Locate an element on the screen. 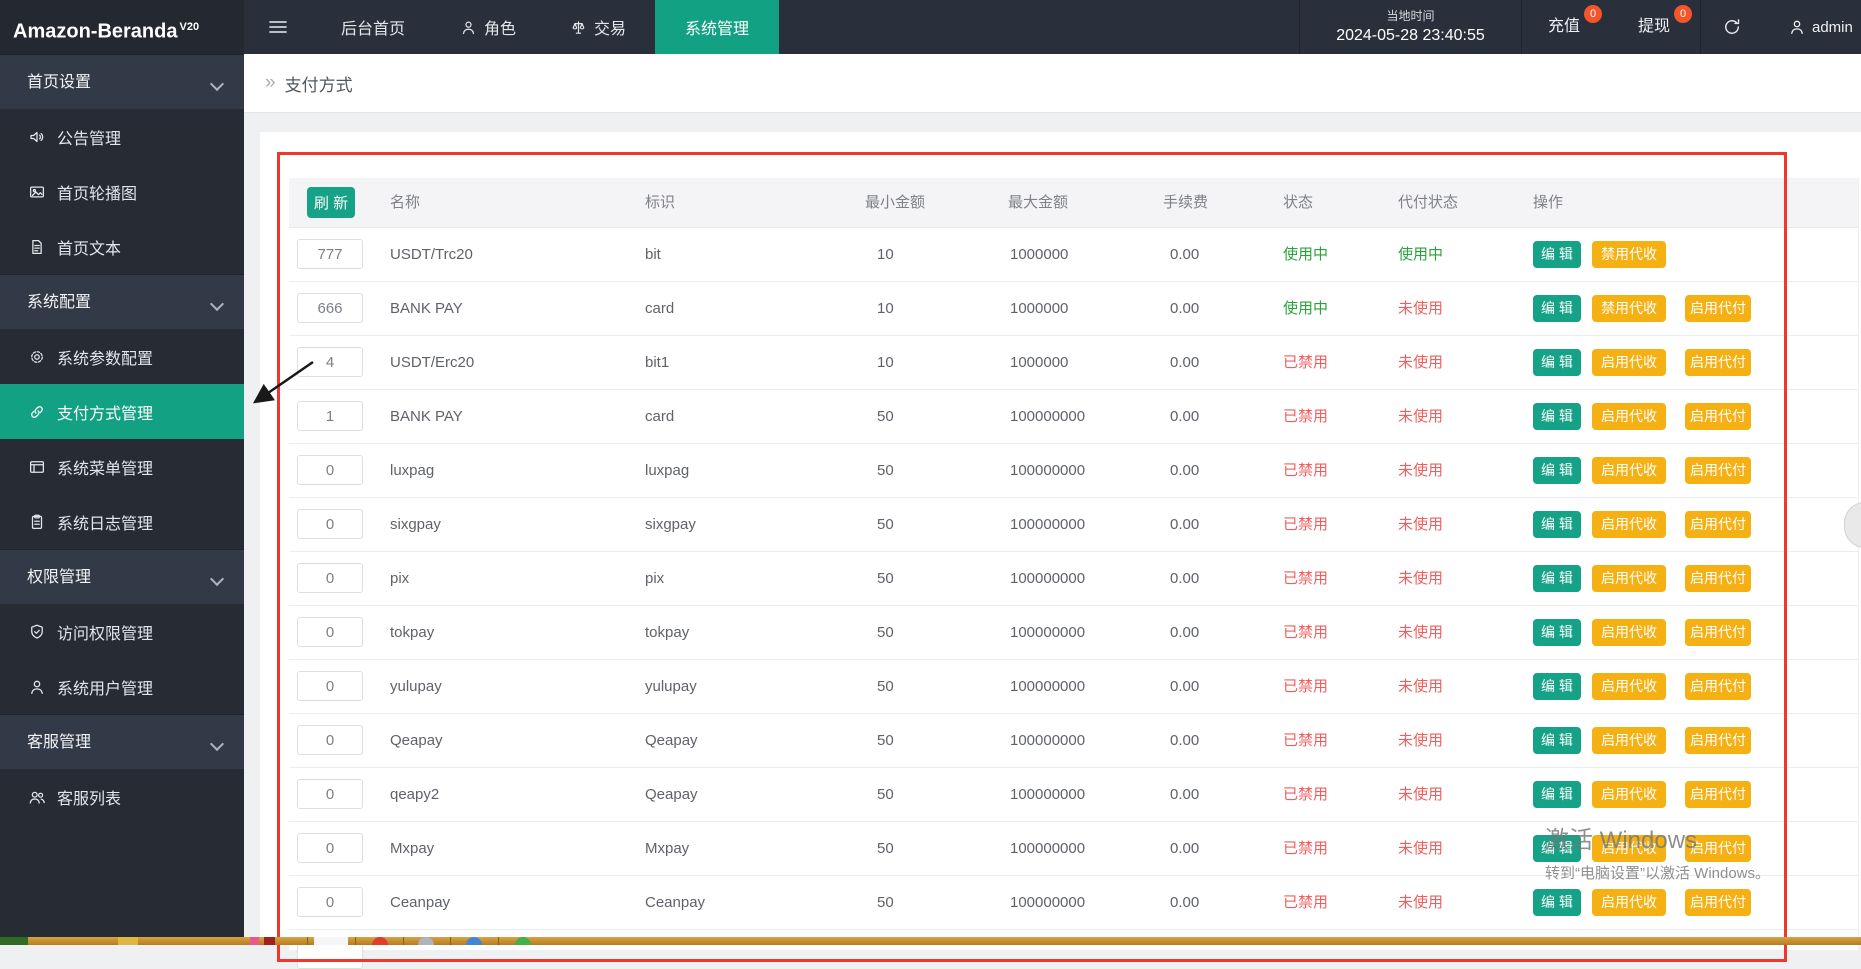 The width and height of the screenshot is (1861, 969). nav-item-2: 角色 is located at coordinates (488, 27).